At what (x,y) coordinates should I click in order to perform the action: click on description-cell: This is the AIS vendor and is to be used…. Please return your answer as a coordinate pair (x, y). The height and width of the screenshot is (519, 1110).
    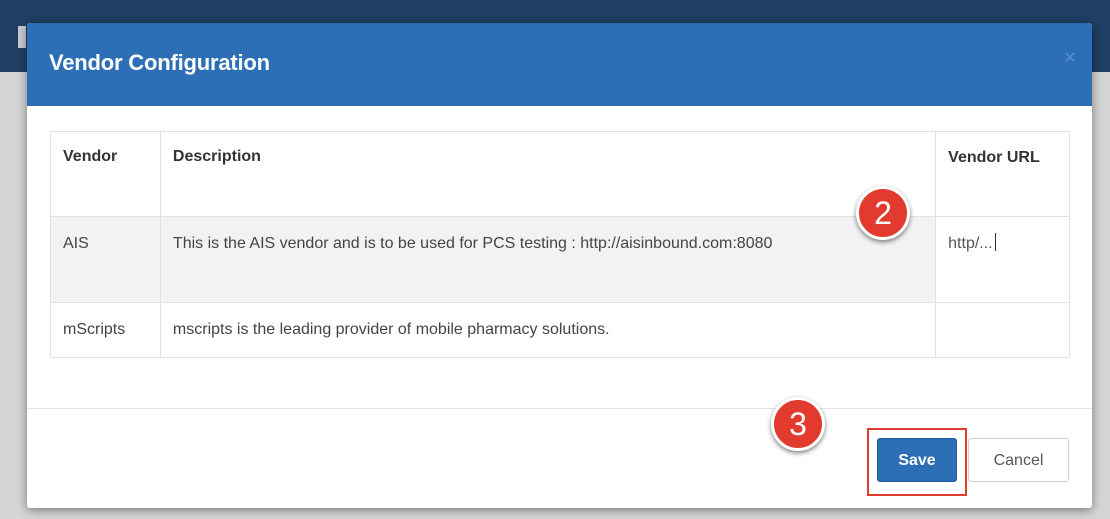
    Looking at the image, I should click on (548, 259).